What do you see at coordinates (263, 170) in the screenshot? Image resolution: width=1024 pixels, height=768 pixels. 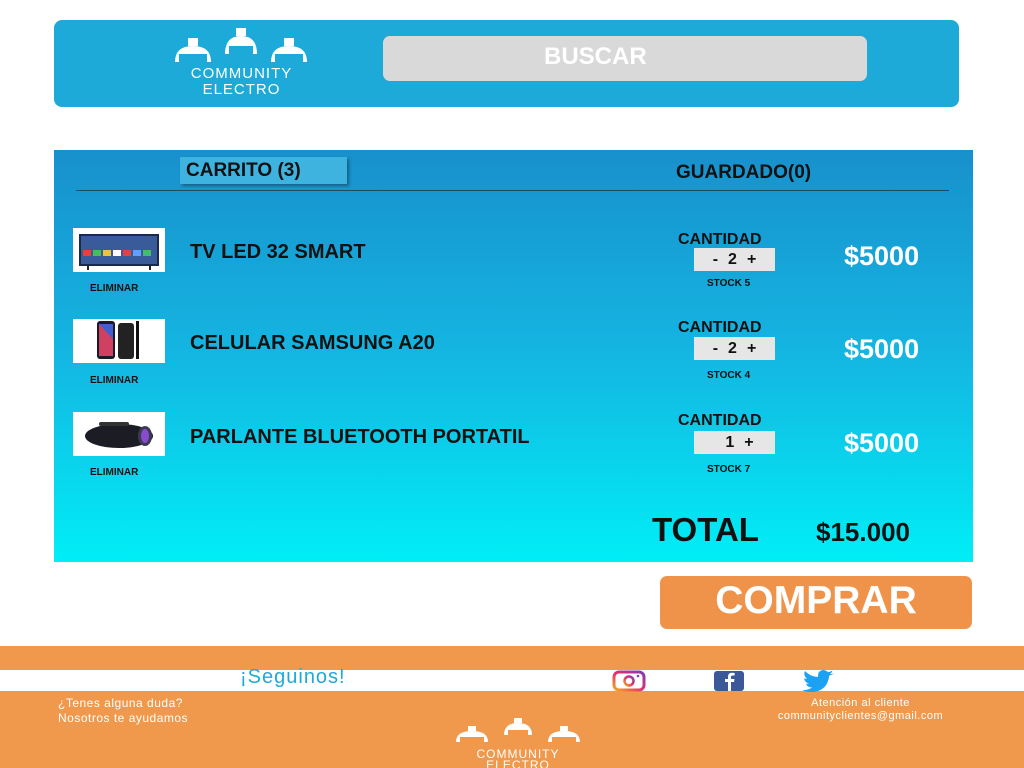 I see `tab-cart: CARRITO (3)` at bounding box center [263, 170].